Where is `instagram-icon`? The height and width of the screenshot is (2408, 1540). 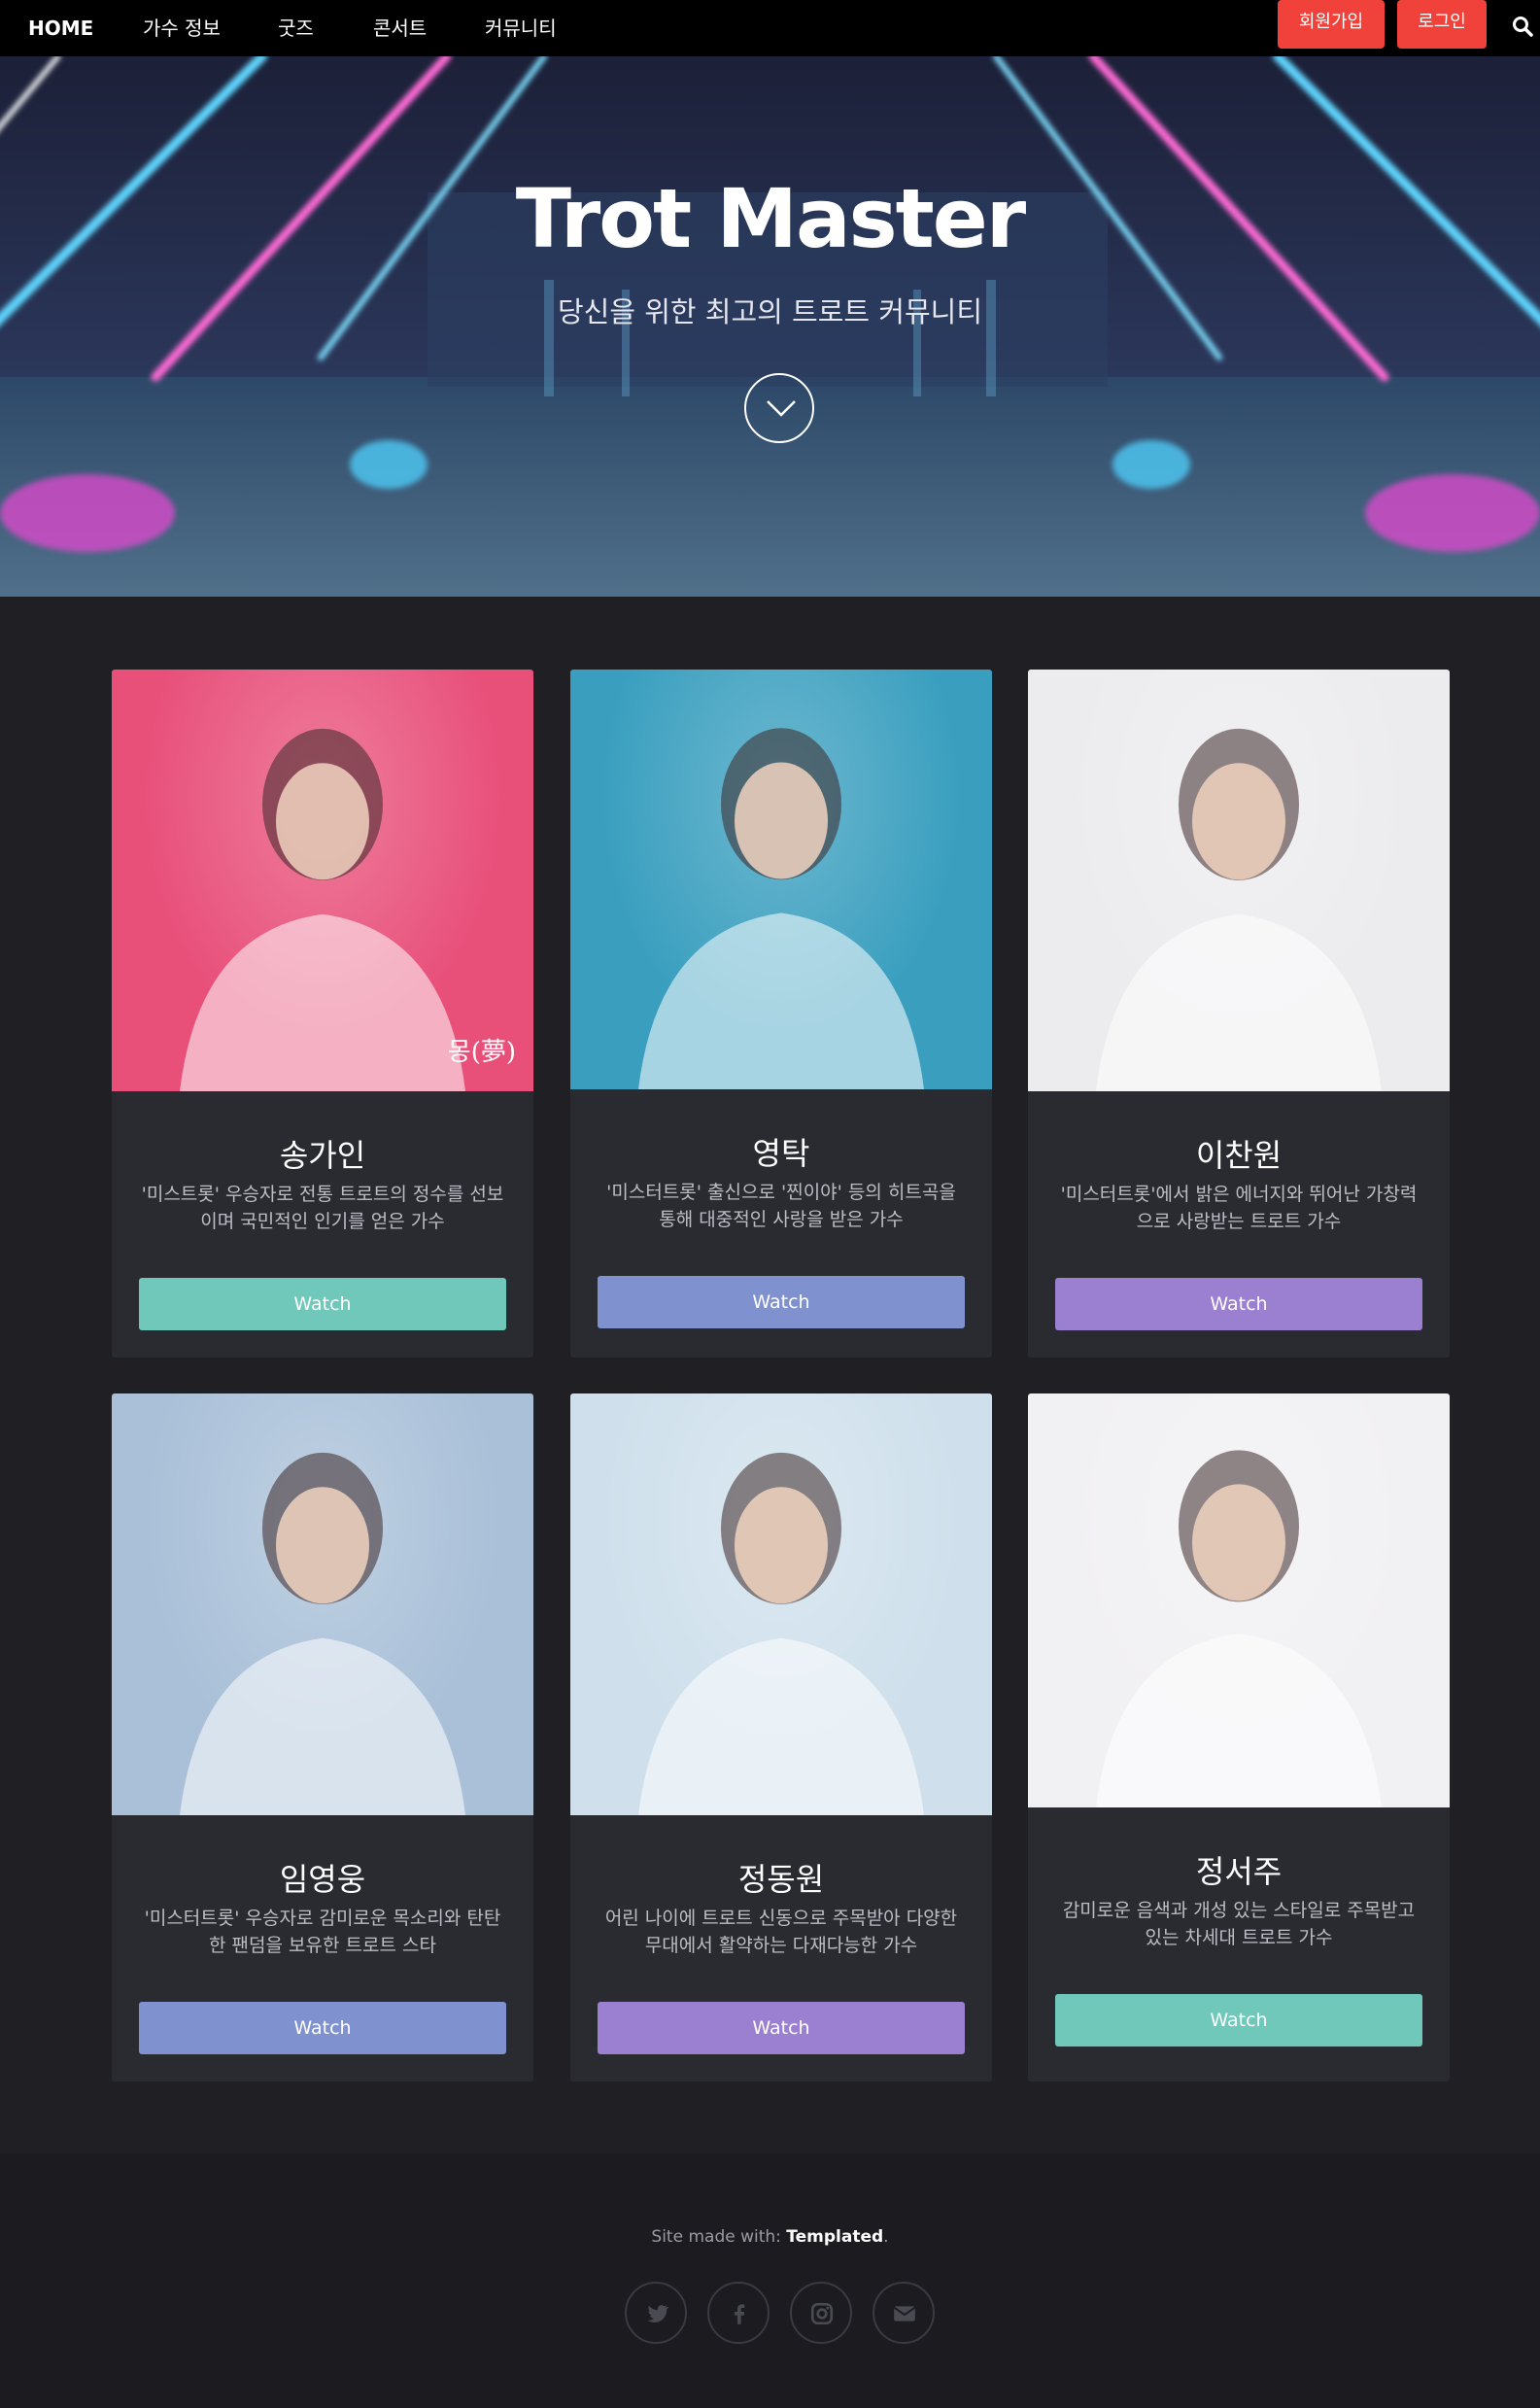
instagram-icon is located at coordinates (821, 2313).